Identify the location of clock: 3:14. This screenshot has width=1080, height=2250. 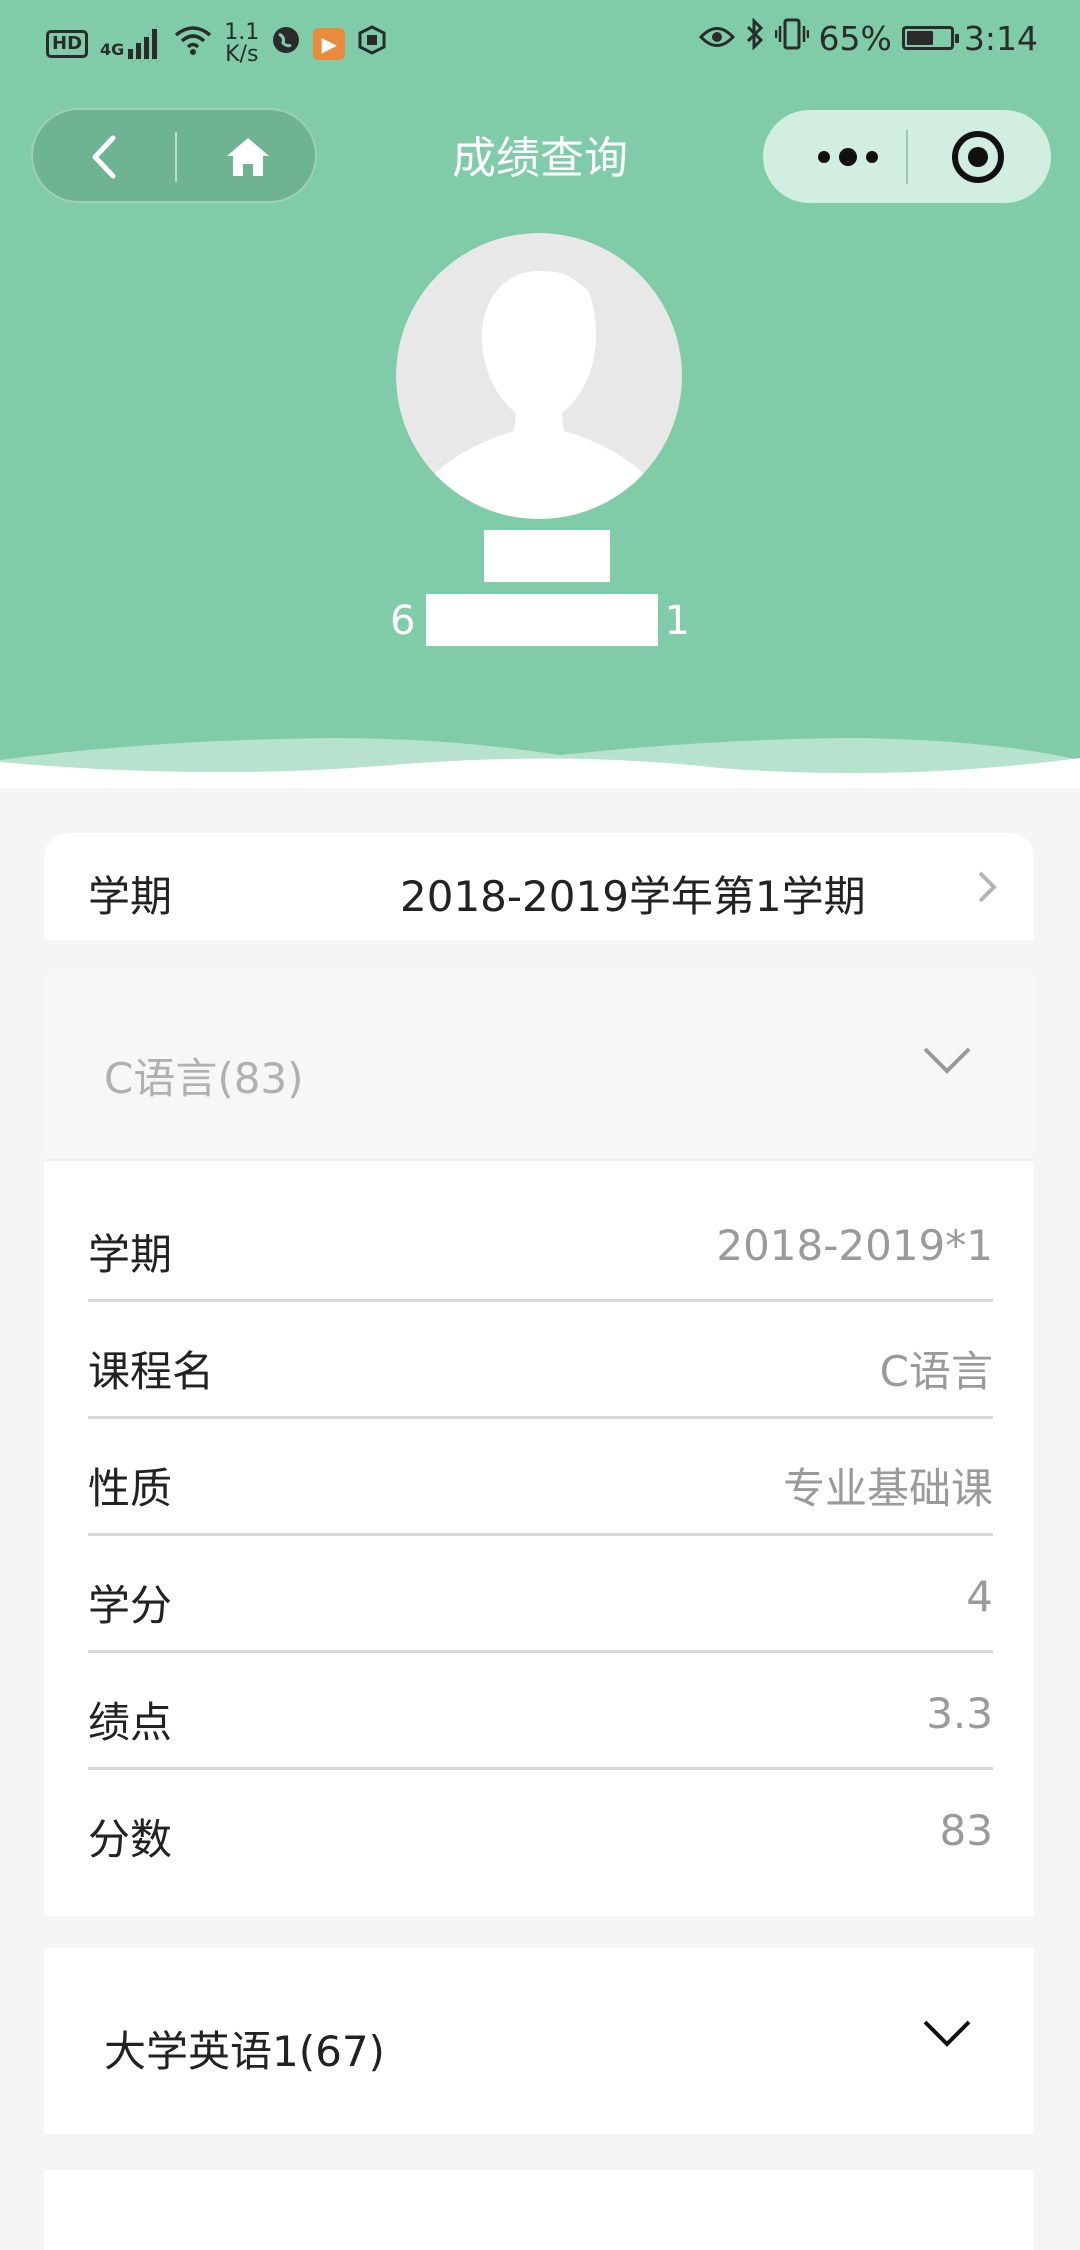
(1000, 38).